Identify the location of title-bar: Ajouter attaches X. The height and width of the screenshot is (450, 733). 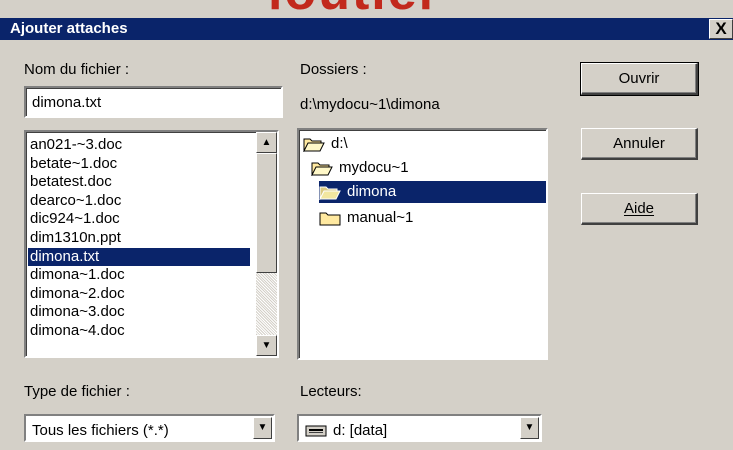
(366, 29).